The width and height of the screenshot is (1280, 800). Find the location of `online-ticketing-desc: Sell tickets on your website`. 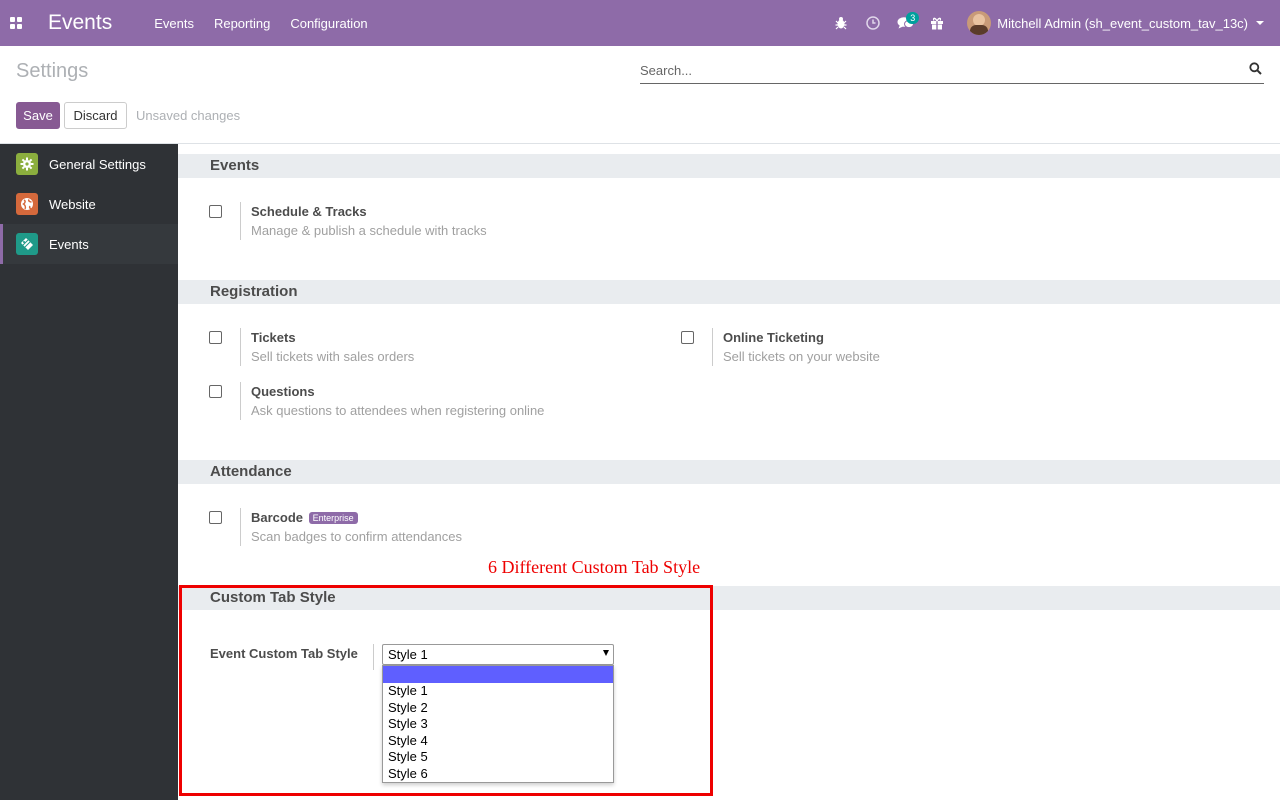

online-ticketing-desc: Sell tickets on your website is located at coordinates (801, 356).